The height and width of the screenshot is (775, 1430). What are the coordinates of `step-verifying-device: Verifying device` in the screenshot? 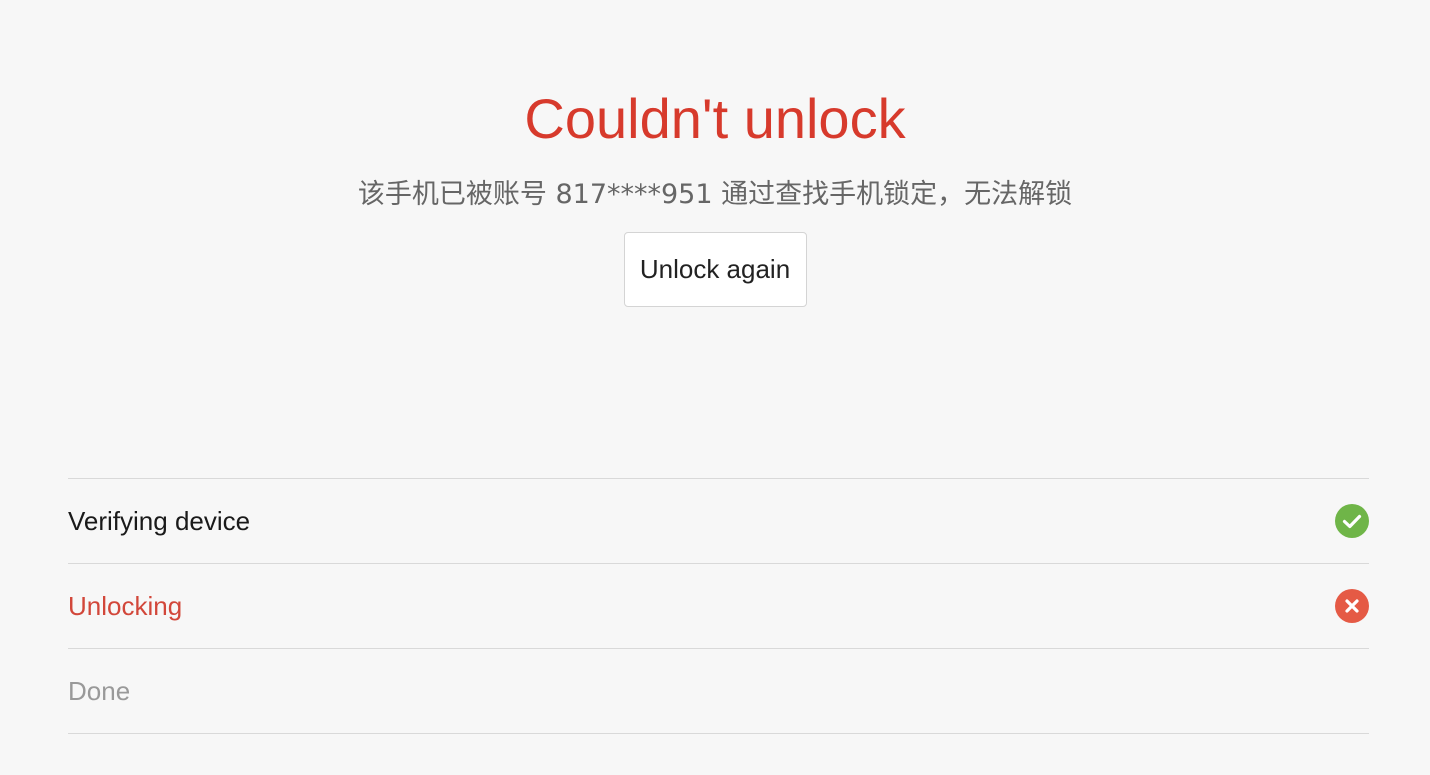 It's located at (718, 521).